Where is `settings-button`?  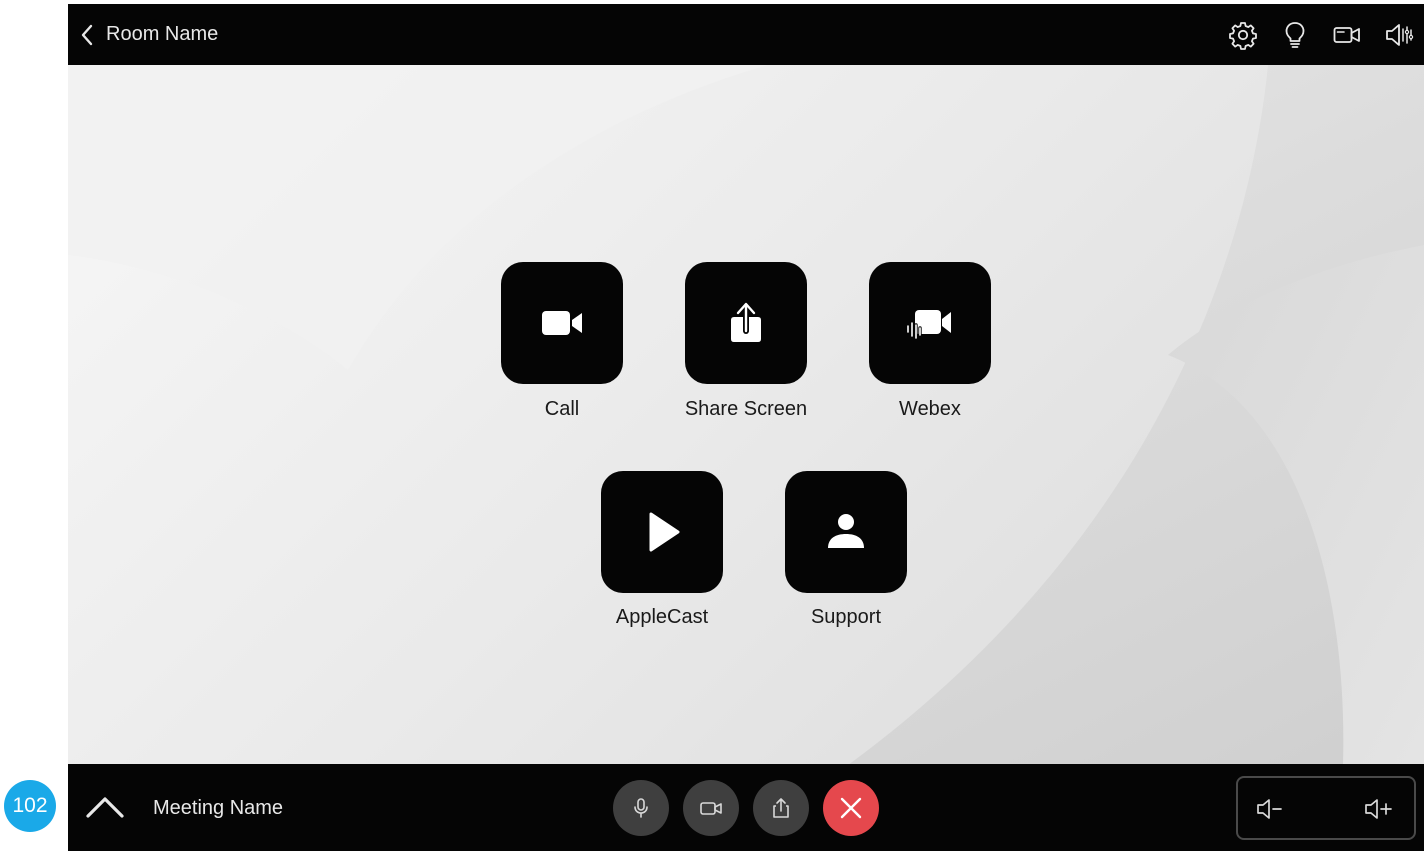
settings-button is located at coordinates (1243, 35).